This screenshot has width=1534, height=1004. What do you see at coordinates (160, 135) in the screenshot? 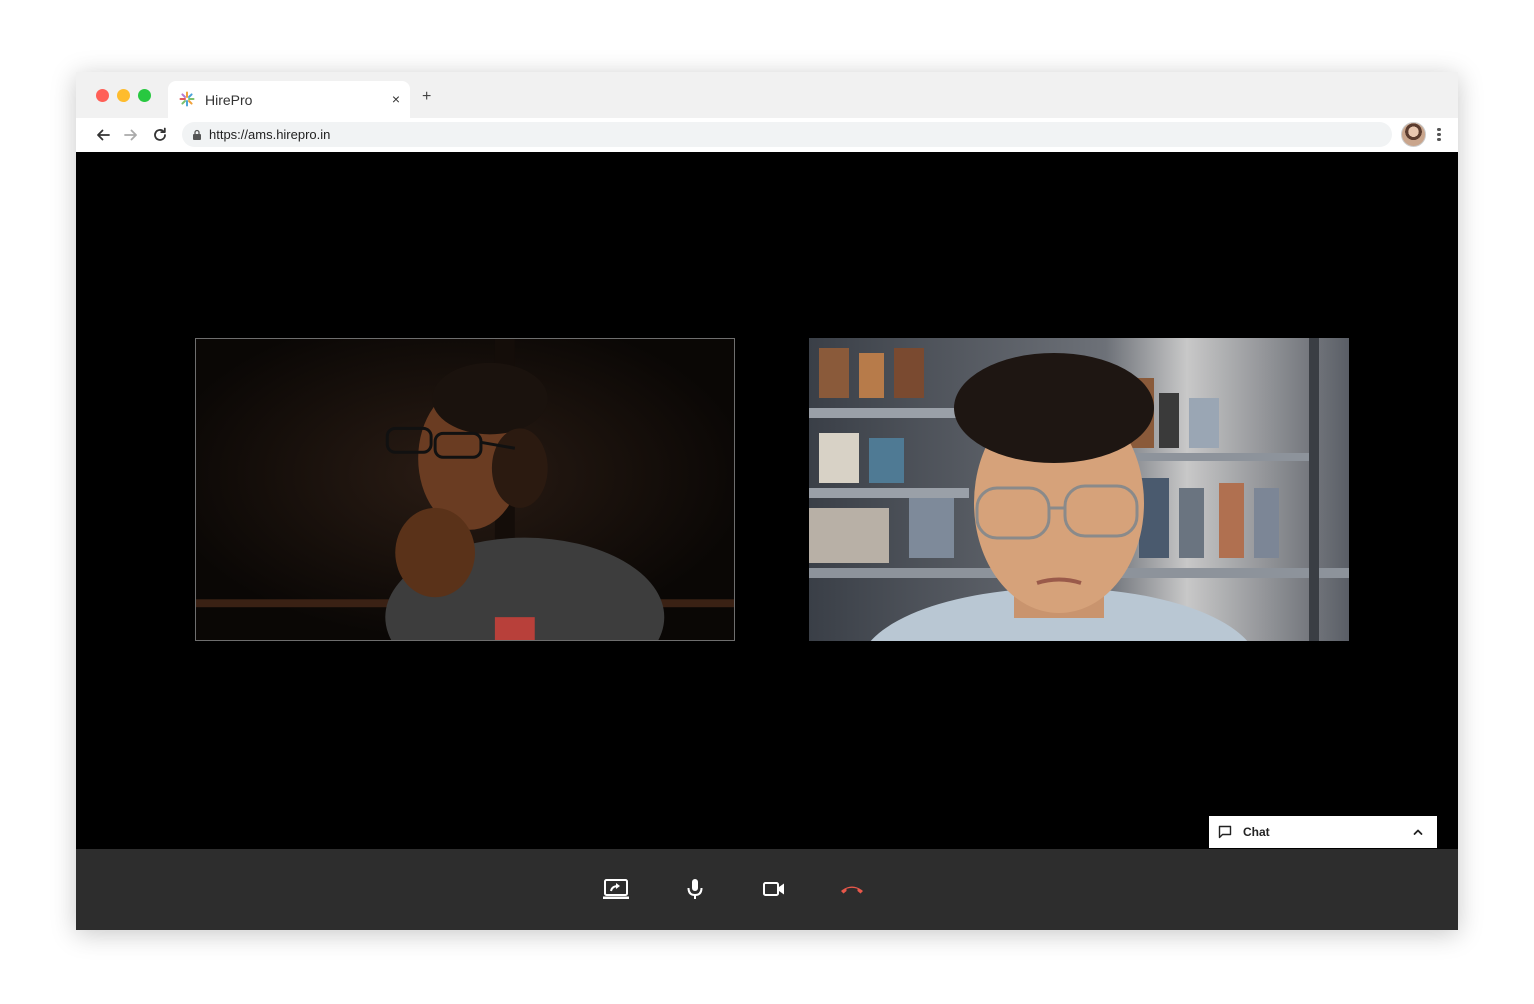
I see `reload-icon` at bounding box center [160, 135].